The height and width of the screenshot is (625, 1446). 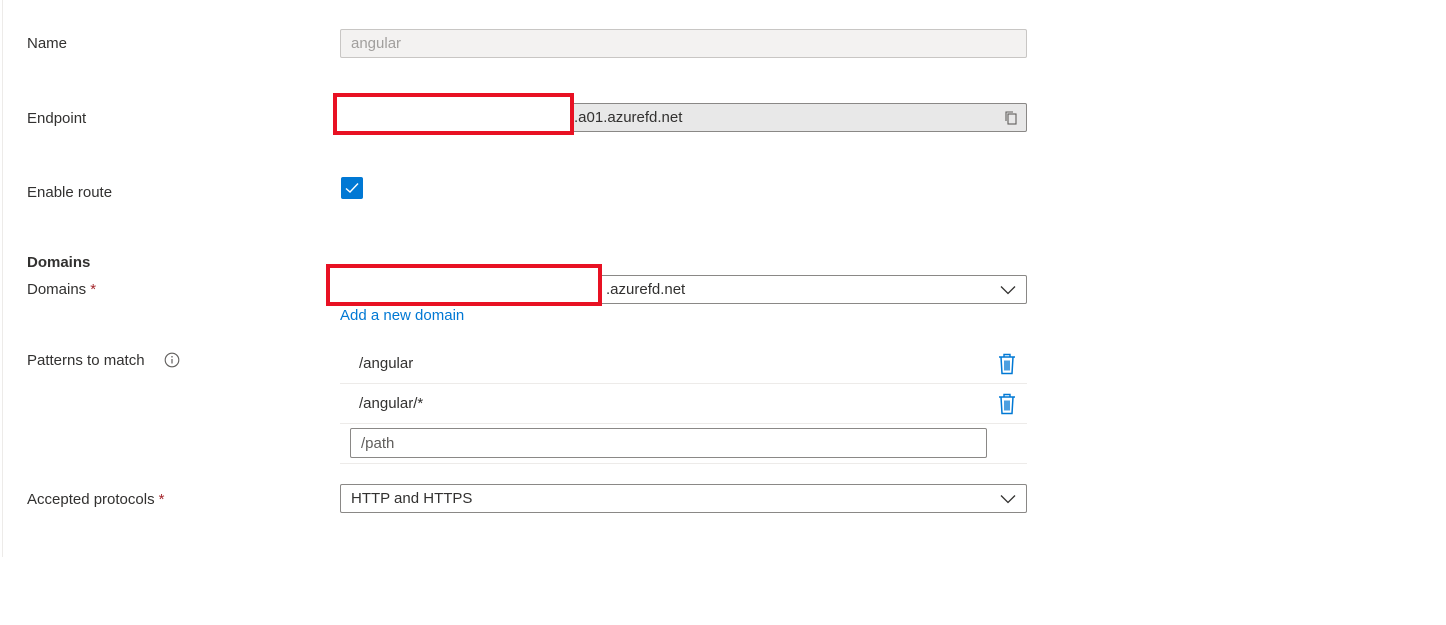 What do you see at coordinates (402, 315) in the screenshot?
I see `add-new-domain-link: Add a new domain` at bounding box center [402, 315].